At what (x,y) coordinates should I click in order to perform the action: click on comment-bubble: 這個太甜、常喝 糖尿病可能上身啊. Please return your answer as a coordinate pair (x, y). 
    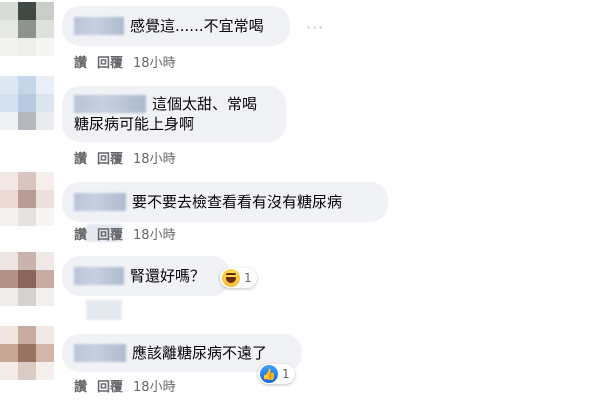
    Looking at the image, I should click on (174, 114).